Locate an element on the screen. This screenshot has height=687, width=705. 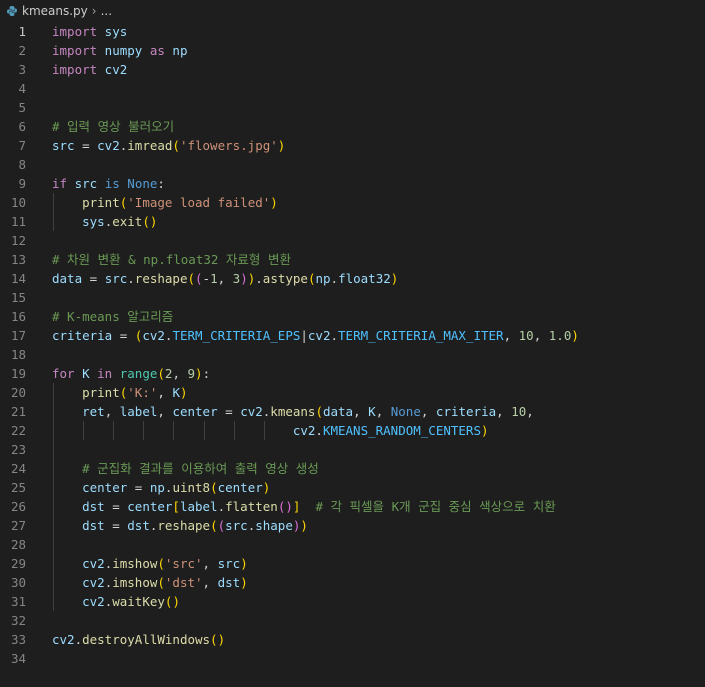
code-token: - is located at coordinates (206, 278).